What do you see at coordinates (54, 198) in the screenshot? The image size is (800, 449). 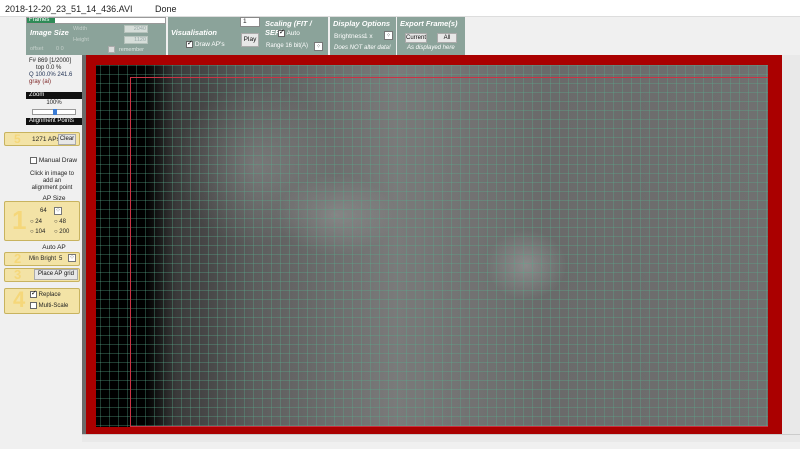 I see `ap-size-label: AP Size` at bounding box center [54, 198].